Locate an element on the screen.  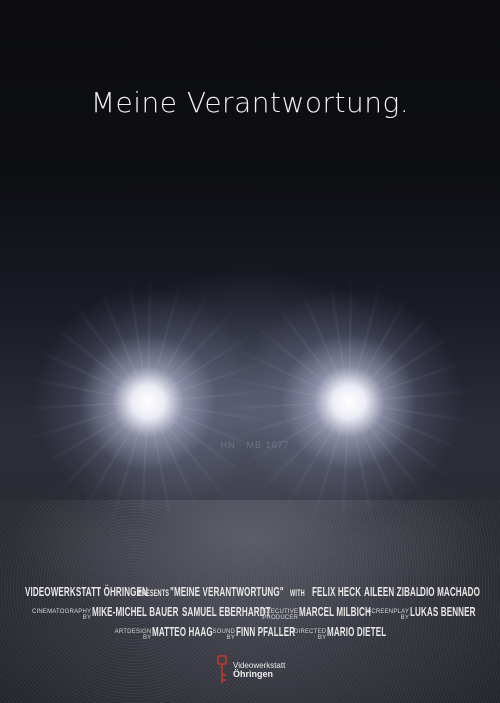
screenplay-label: Screenplay by is located at coordinates (388, 615).